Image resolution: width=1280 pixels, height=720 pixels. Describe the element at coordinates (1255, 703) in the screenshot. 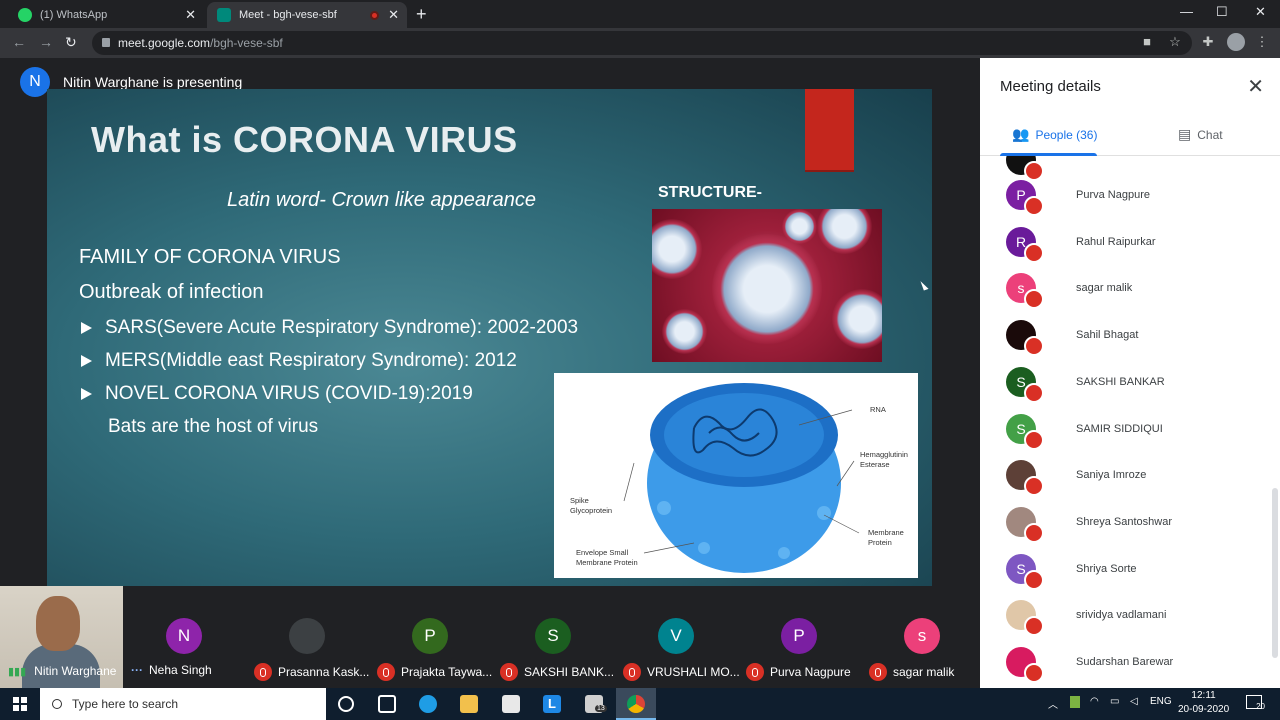

I see `notifications-icon: 20` at that location.